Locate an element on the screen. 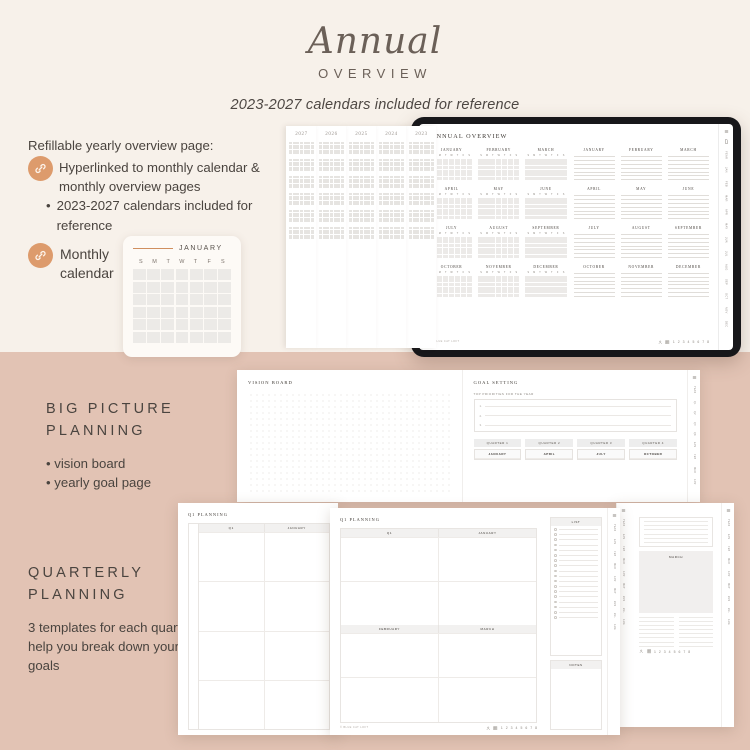 The image size is (750, 750). quarter-cell: APRIL is located at coordinates (549, 454).